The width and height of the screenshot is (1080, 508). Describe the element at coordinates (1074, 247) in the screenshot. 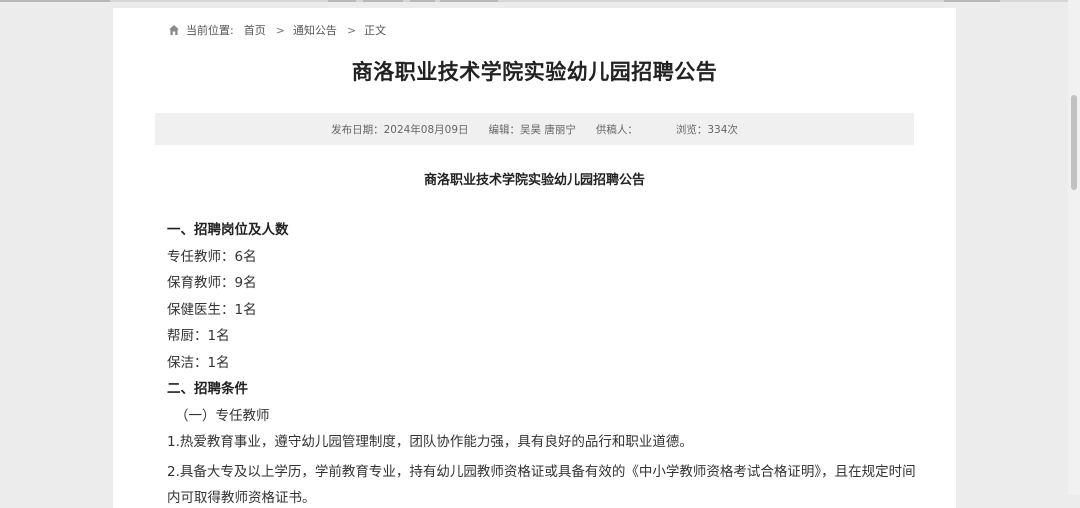

I see `page-scrollbar` at that location.